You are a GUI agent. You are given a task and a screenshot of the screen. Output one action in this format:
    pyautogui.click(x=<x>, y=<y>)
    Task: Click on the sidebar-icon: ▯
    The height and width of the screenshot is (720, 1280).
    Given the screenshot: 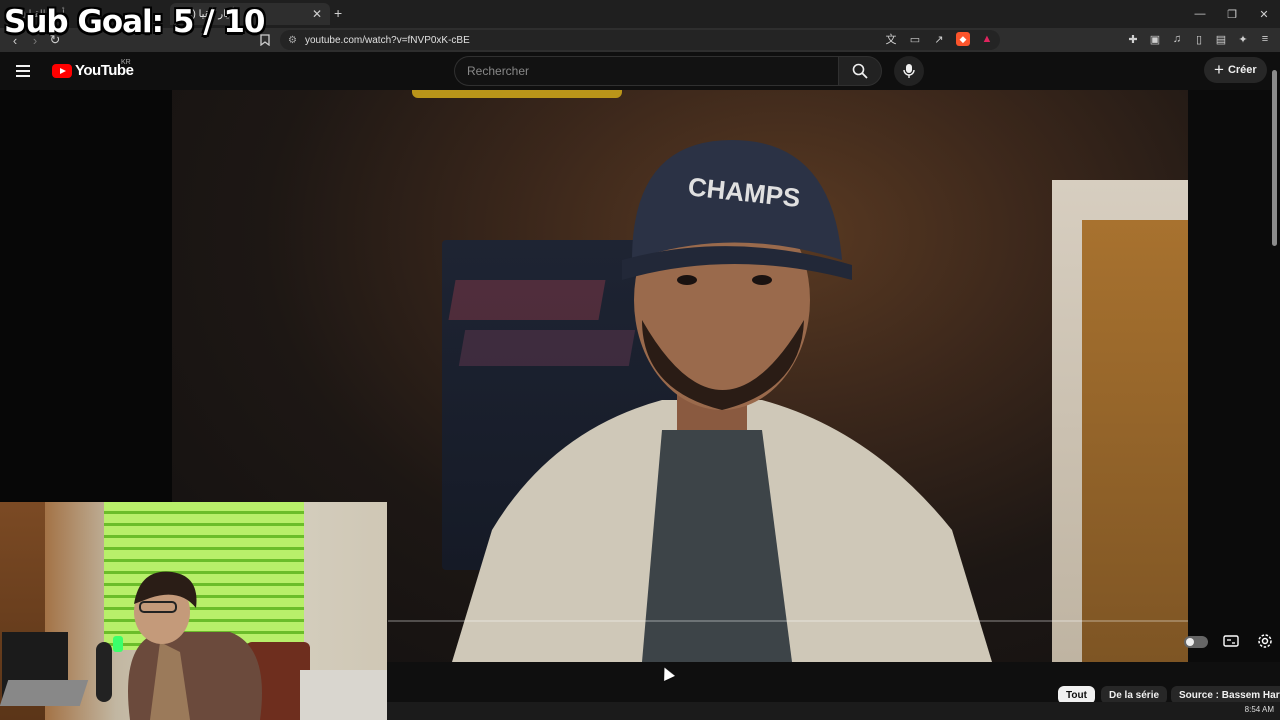 What is the action you would take?
    pyautogui.click(x=1199, y=39)
    